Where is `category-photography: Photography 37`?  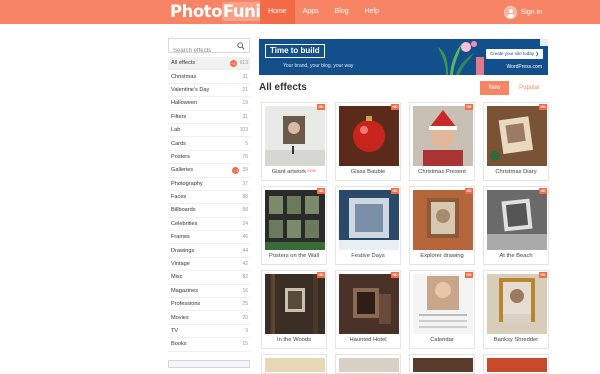 category-photography: Photography 37 is located at coordinates (209, 184).